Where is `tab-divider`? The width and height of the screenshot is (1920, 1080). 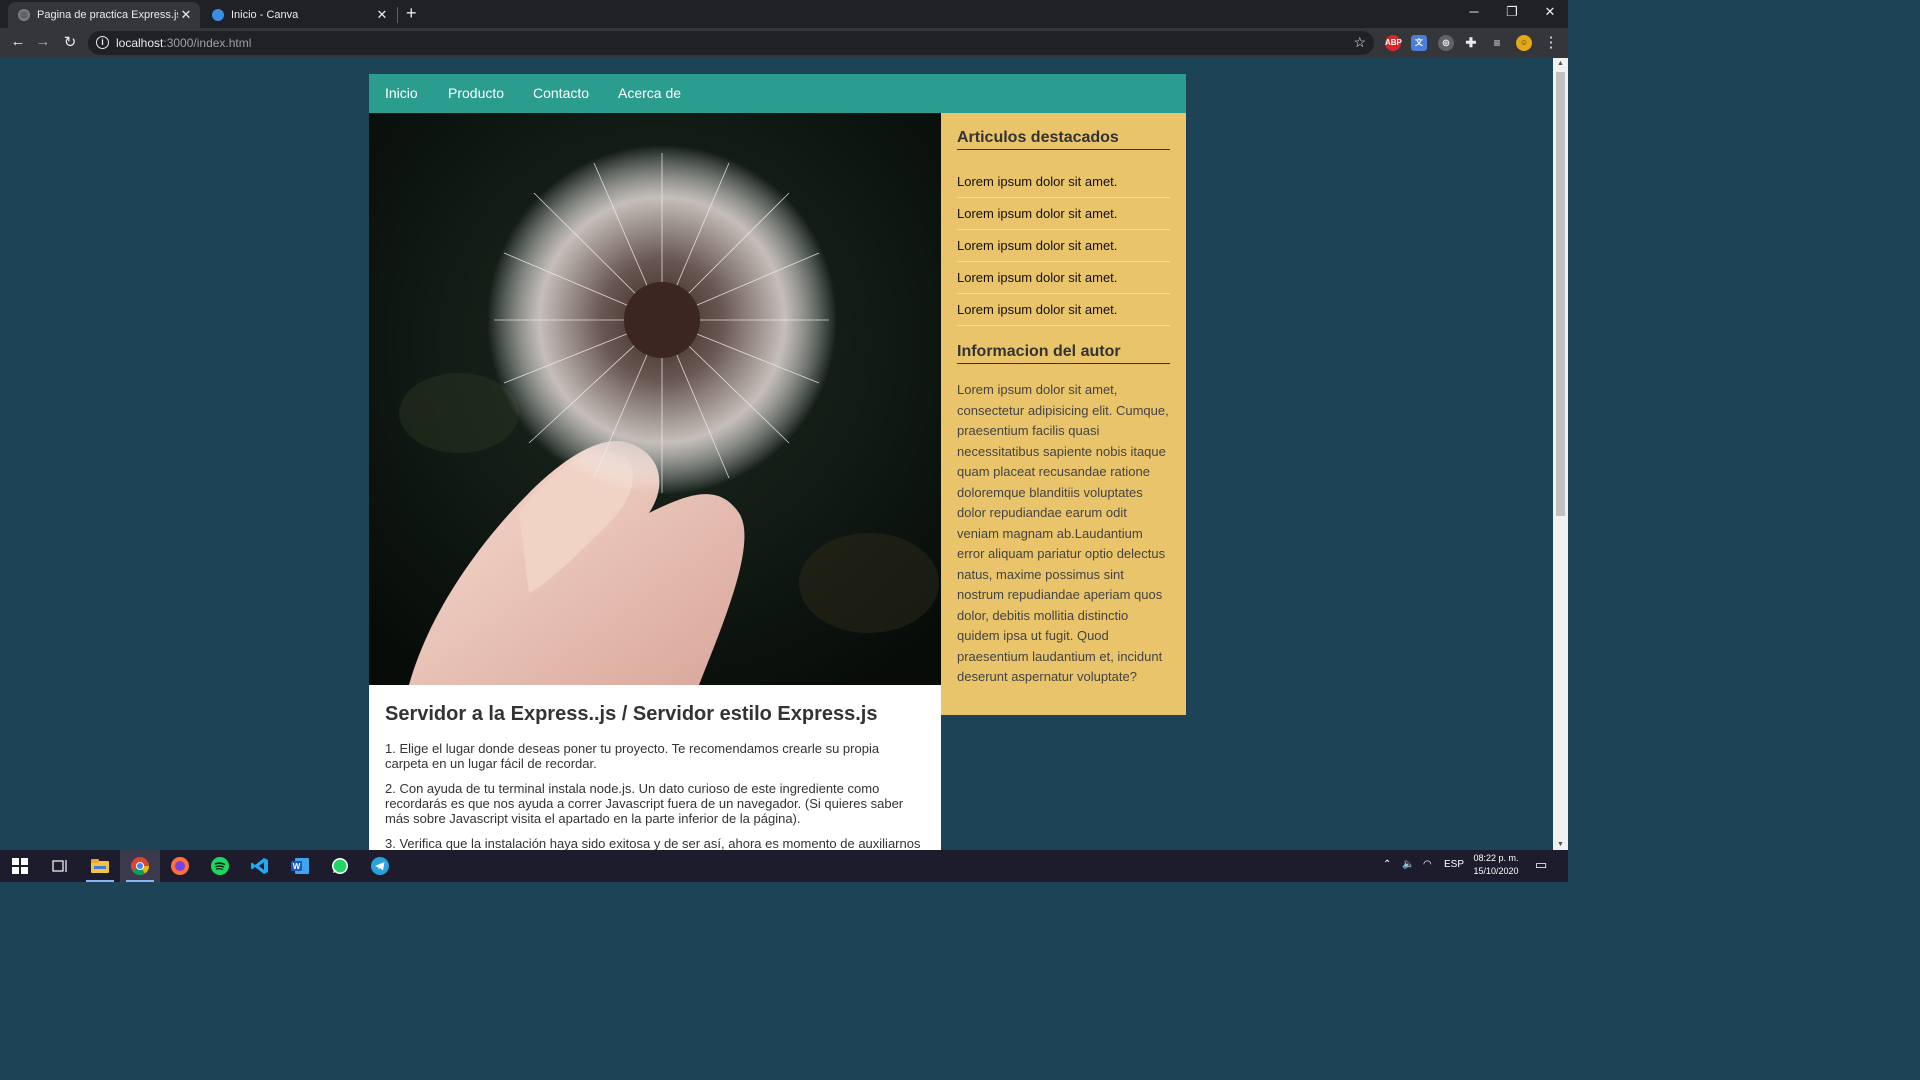
tab-divider is located at coordinates (397, 15).